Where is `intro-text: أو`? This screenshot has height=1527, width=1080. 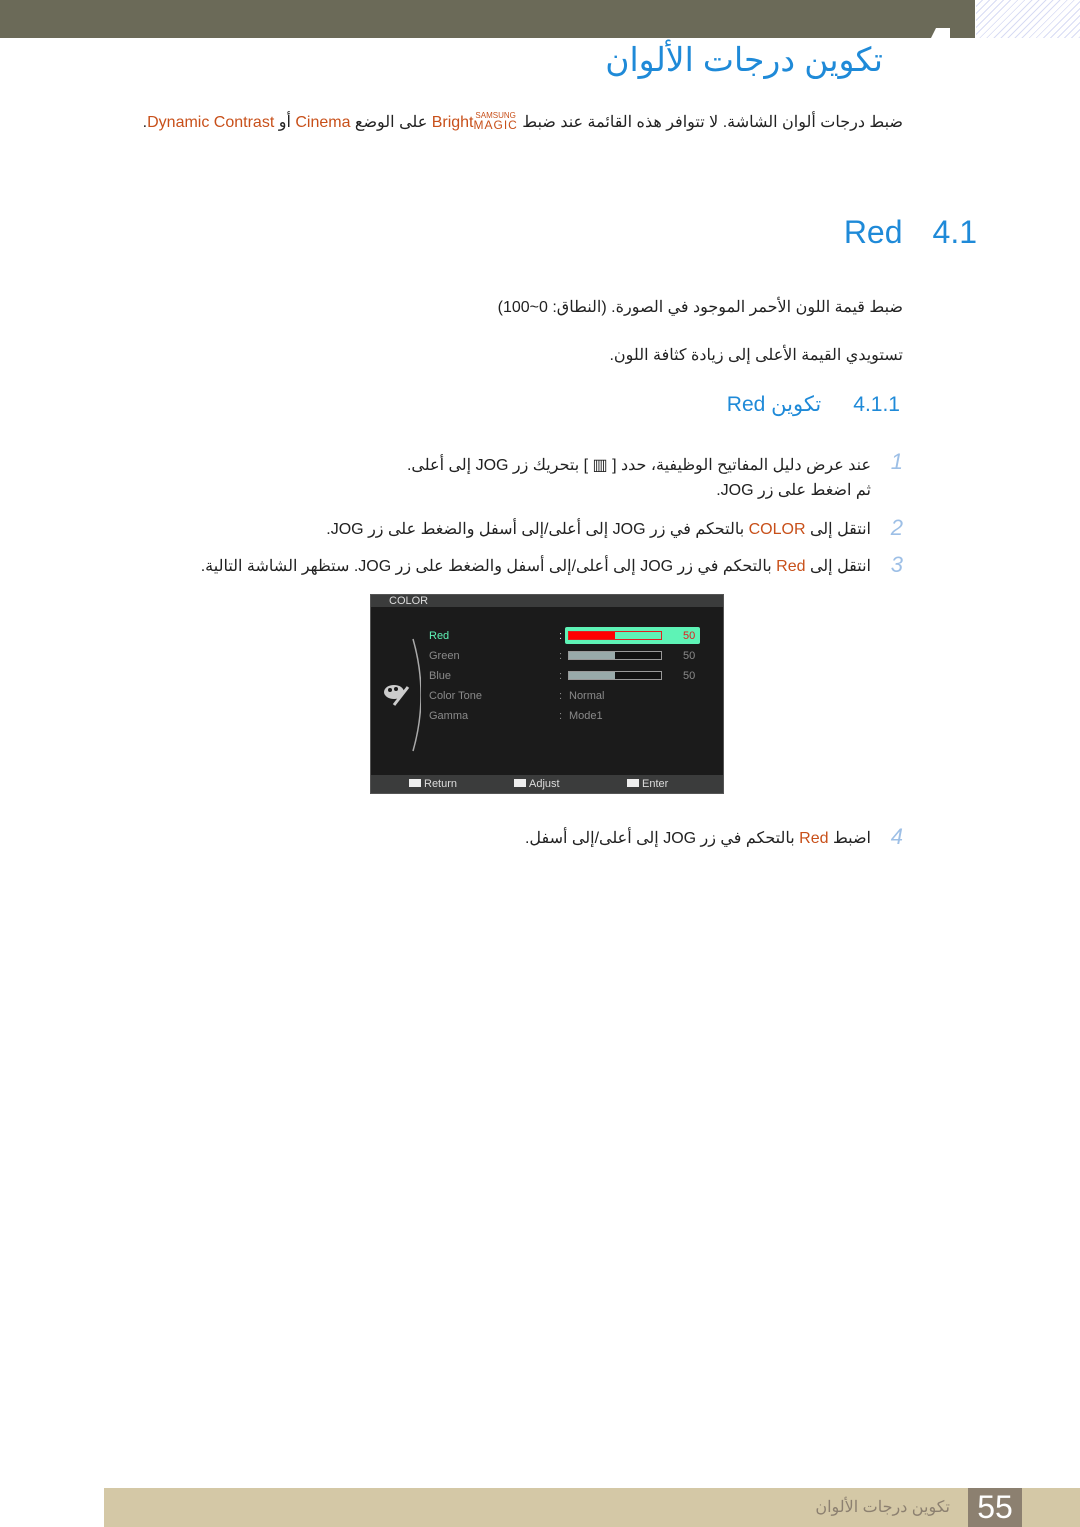
intro-text: أو is located at coordinates (285, 122).